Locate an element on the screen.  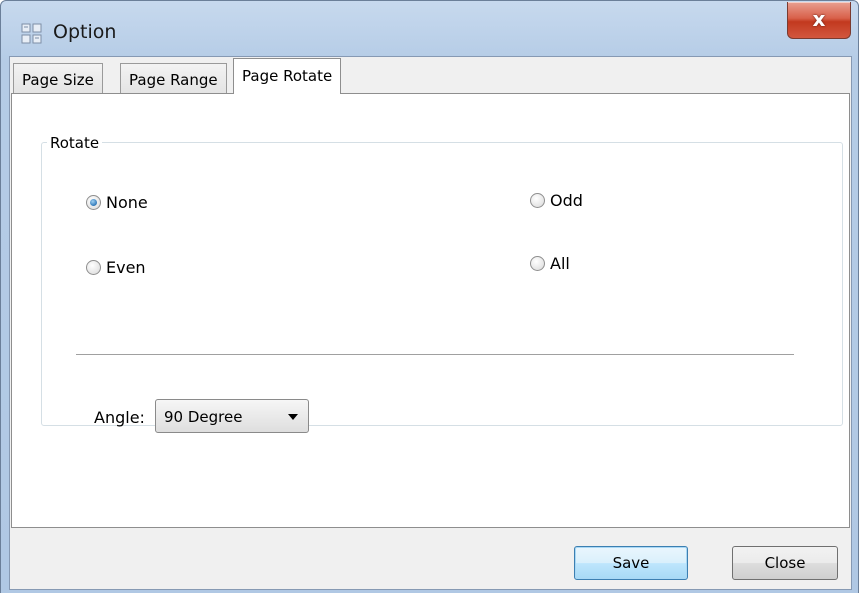
grid-app-icon is located at coordinates (31, 33).